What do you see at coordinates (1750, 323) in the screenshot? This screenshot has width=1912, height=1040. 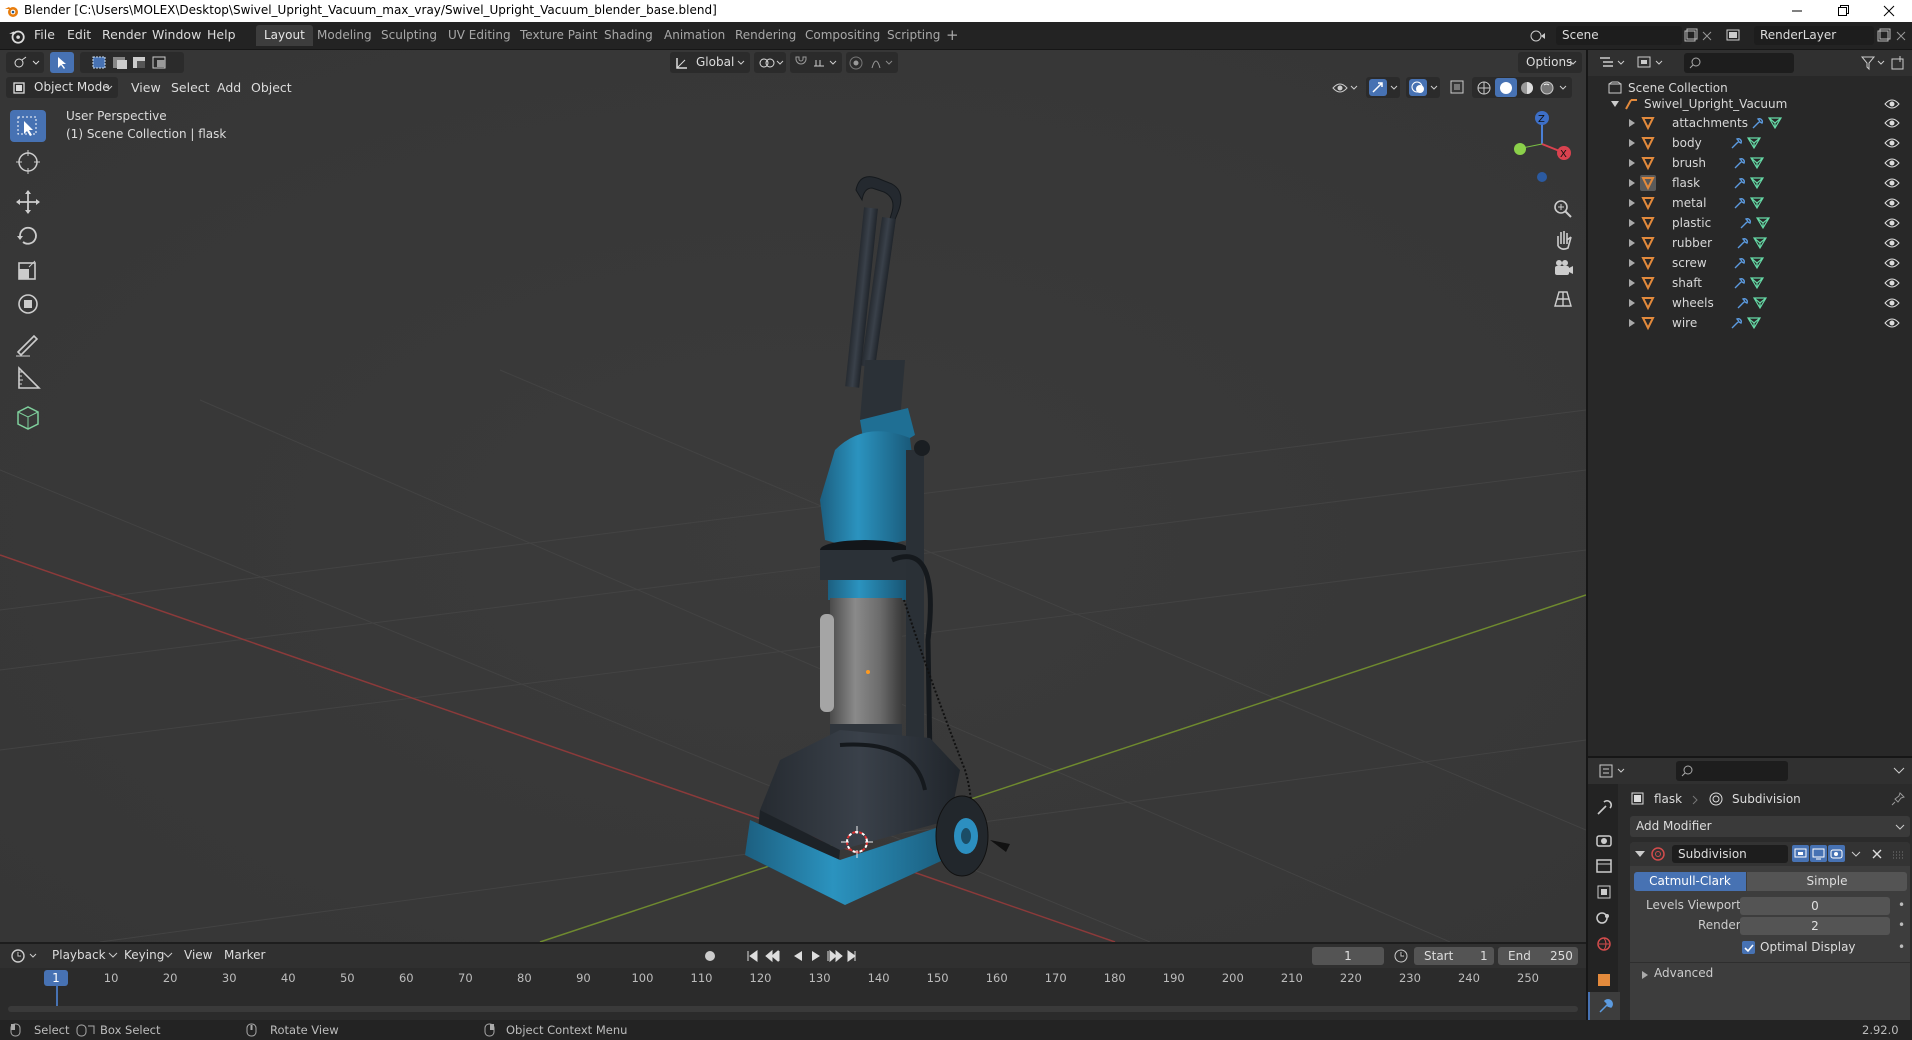 I see `outliner-row-wire: wire` at bounding box center [1750, 323].